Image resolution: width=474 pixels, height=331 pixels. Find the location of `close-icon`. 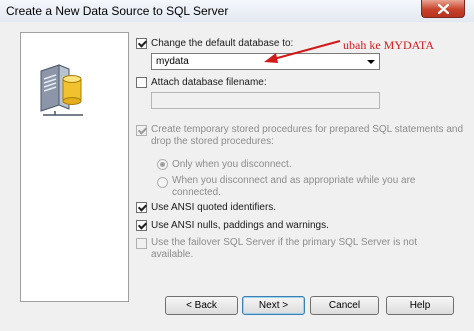

close-icon is located at coordinates (443, 8).